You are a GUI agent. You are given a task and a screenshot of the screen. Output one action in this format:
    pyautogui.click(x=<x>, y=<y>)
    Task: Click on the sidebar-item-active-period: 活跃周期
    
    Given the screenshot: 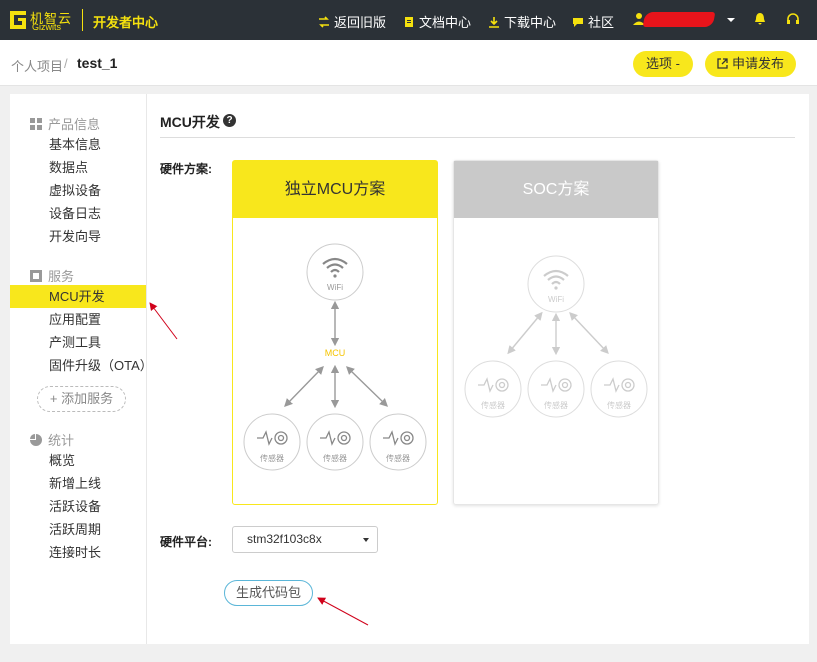 What is the action you would take?
    pyautogui.click(x=78, y=529)
    